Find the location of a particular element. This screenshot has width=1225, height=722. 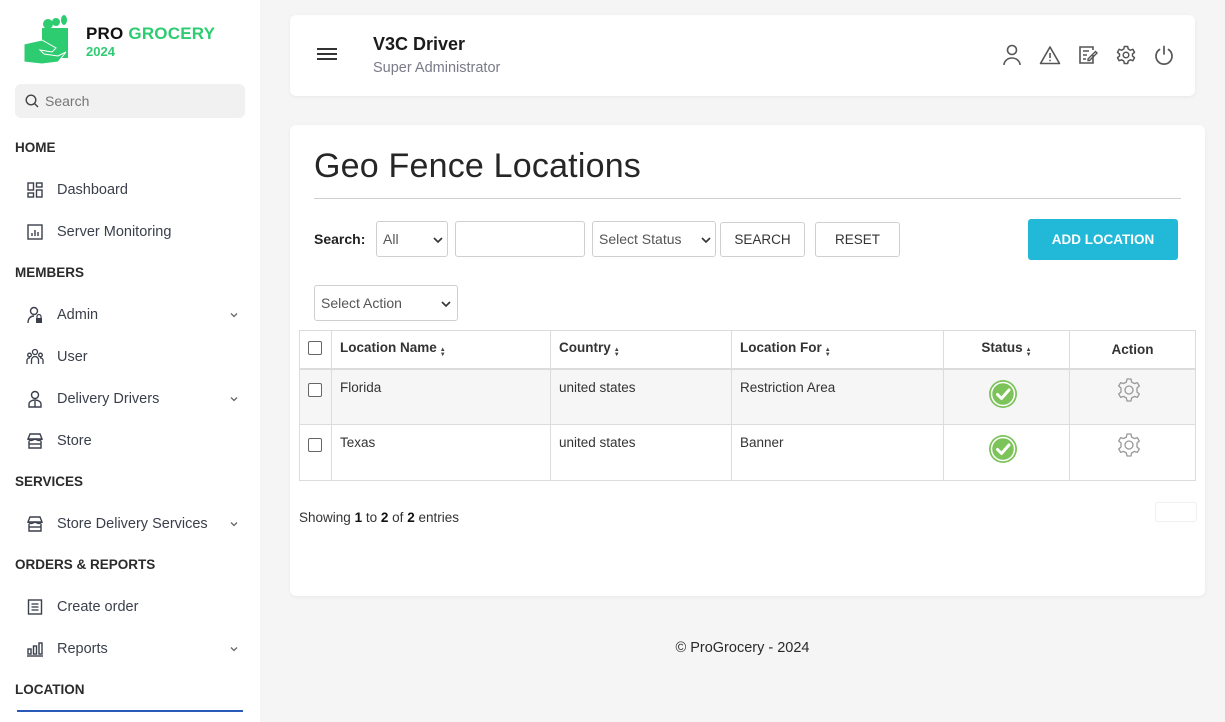

sidebar-item-label: Server Monitoring is located at coordinates (114, 232).